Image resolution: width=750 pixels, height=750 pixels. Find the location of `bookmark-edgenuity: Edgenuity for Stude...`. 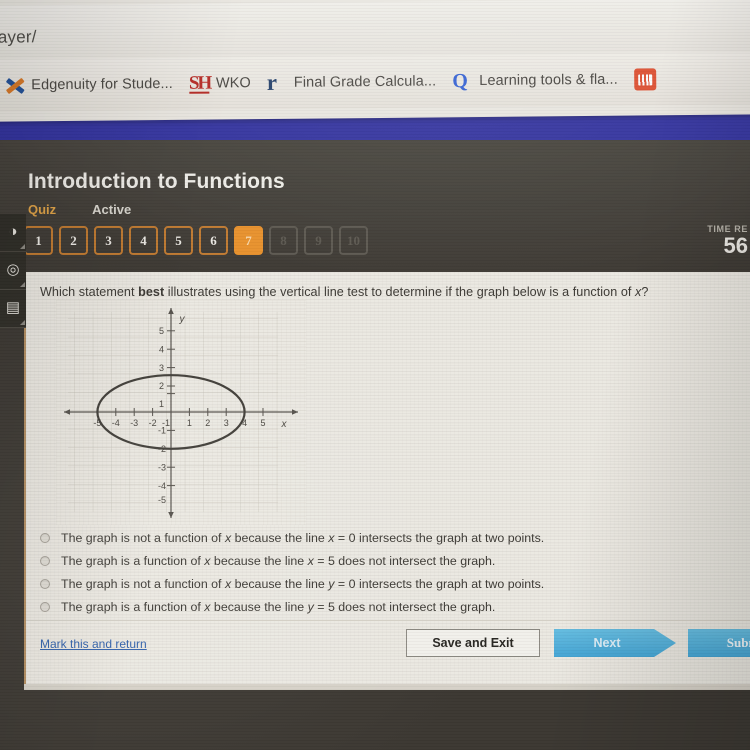

bookmark-edgenuity: Edgenuity for Stude... is located at coordinates (90, 85).